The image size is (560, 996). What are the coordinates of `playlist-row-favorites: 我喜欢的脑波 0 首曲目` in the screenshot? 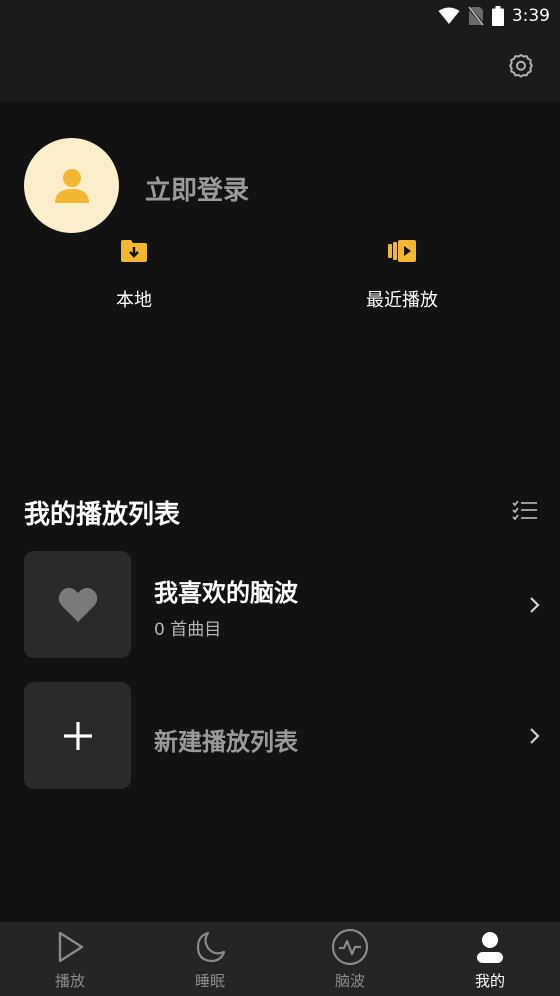 It's located at (284, 605).